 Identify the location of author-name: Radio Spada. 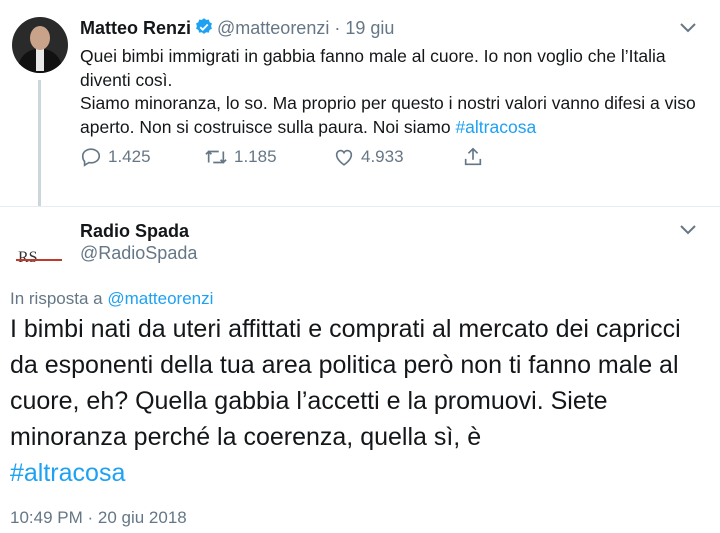
(134, 231).